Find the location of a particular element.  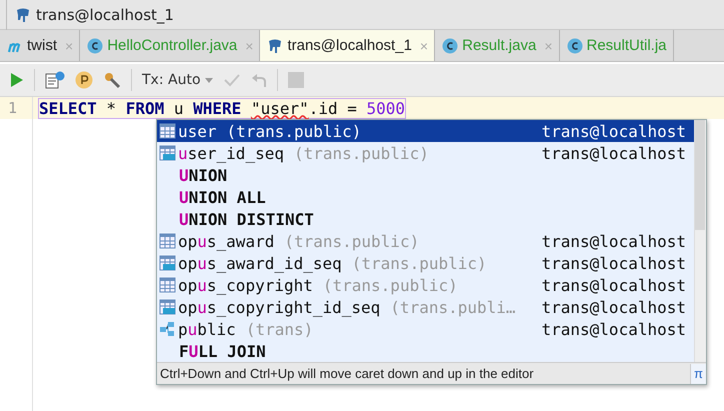

check-icon is located at coordinates (231, 80).